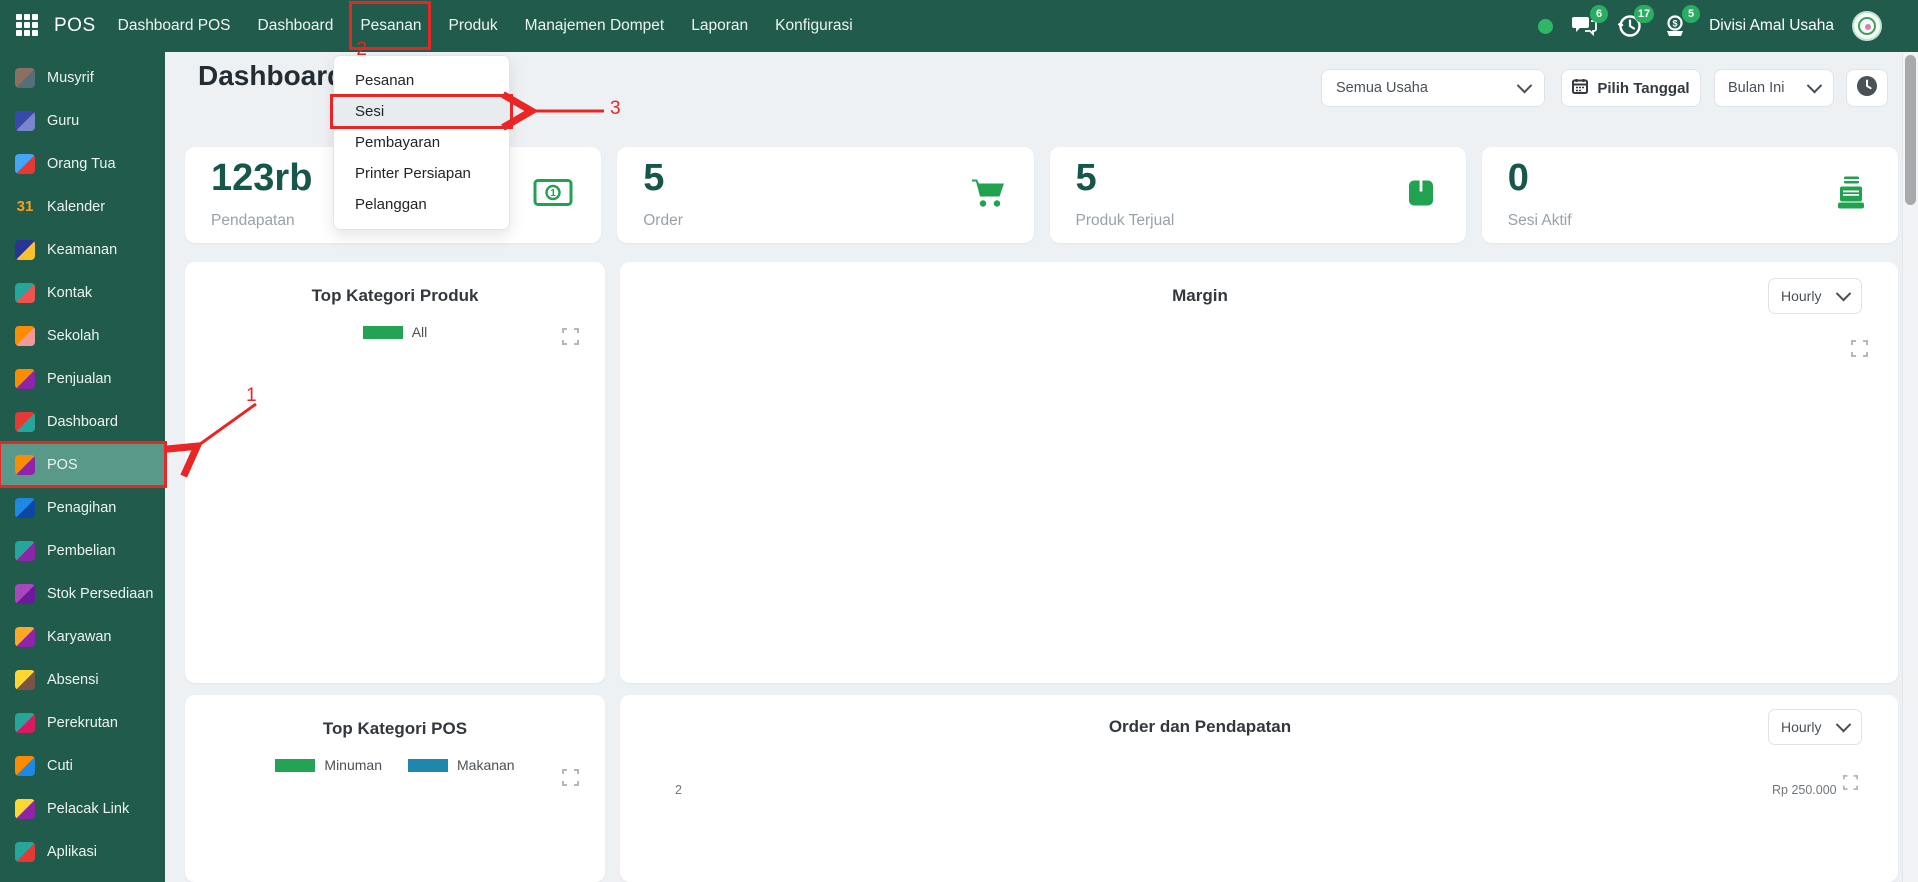 This screenshot has height=882, width=1918. What do you see at coordinates (28, 26) in the screenshot?
I see `apps-grid-icon` at bounding box center [28, 26].